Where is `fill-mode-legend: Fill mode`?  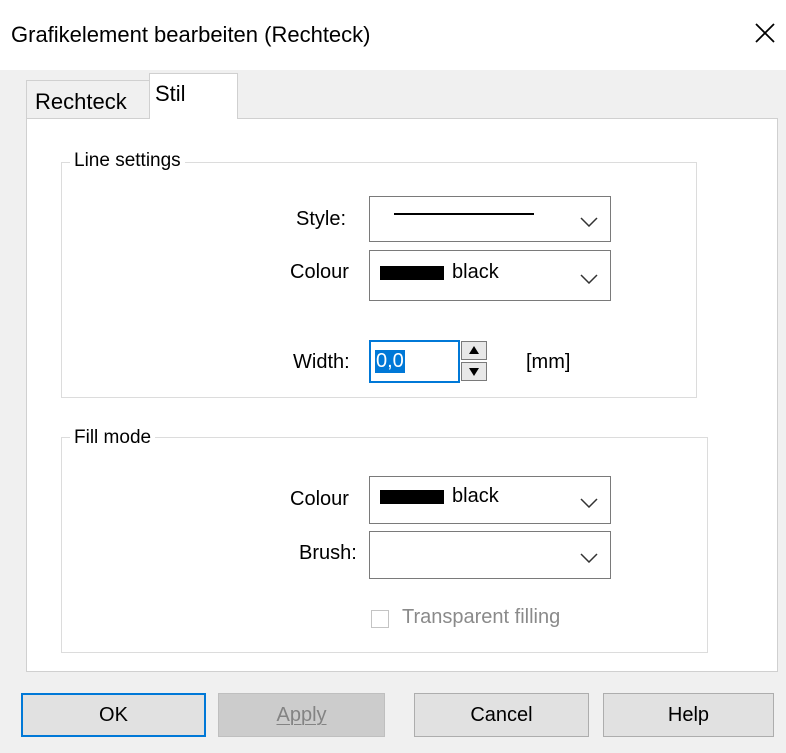
fill-mode-legend: Fill mode is located at coordinates (113, 438).